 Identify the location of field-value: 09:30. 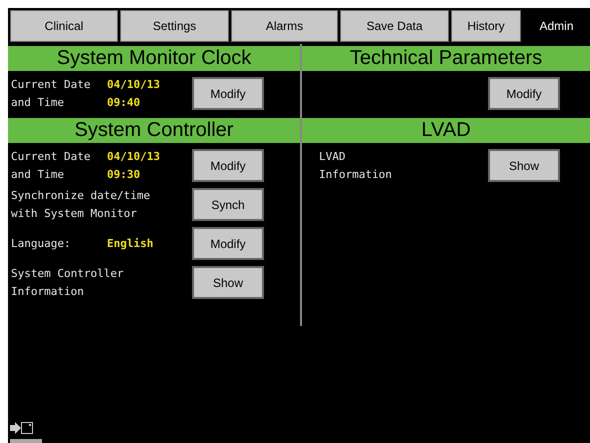
(123, 174).